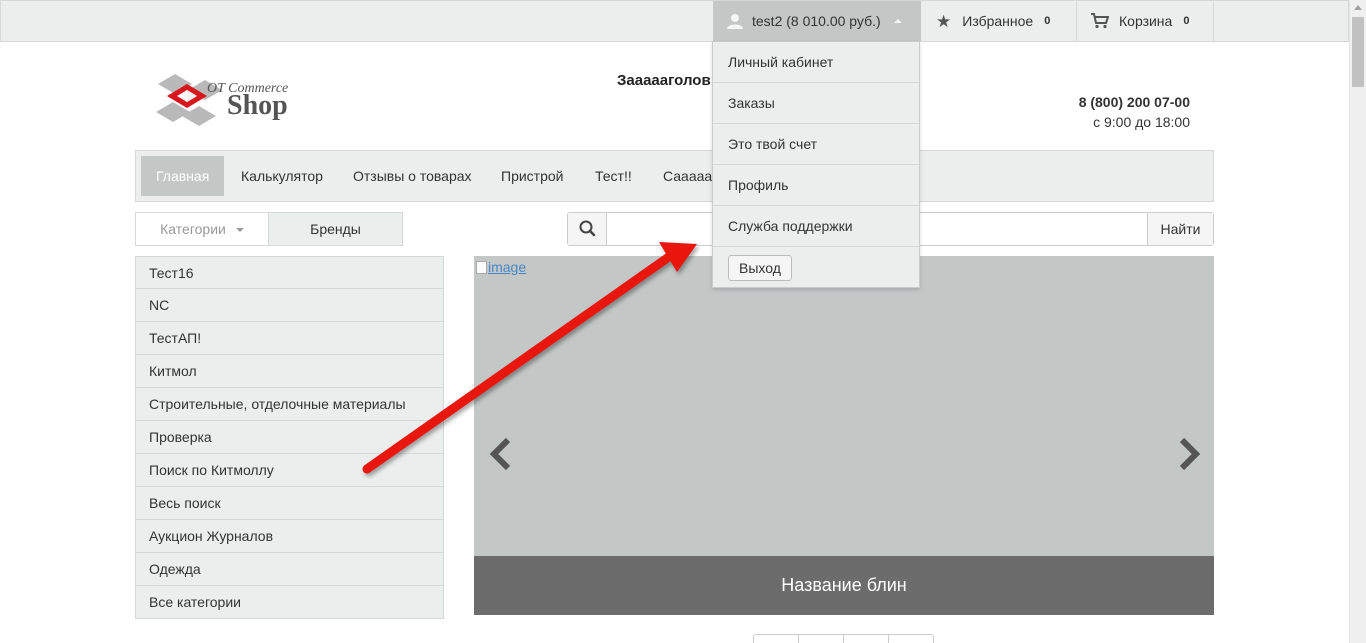  I want to click on tab-categories: Категории, so click(202, 229).